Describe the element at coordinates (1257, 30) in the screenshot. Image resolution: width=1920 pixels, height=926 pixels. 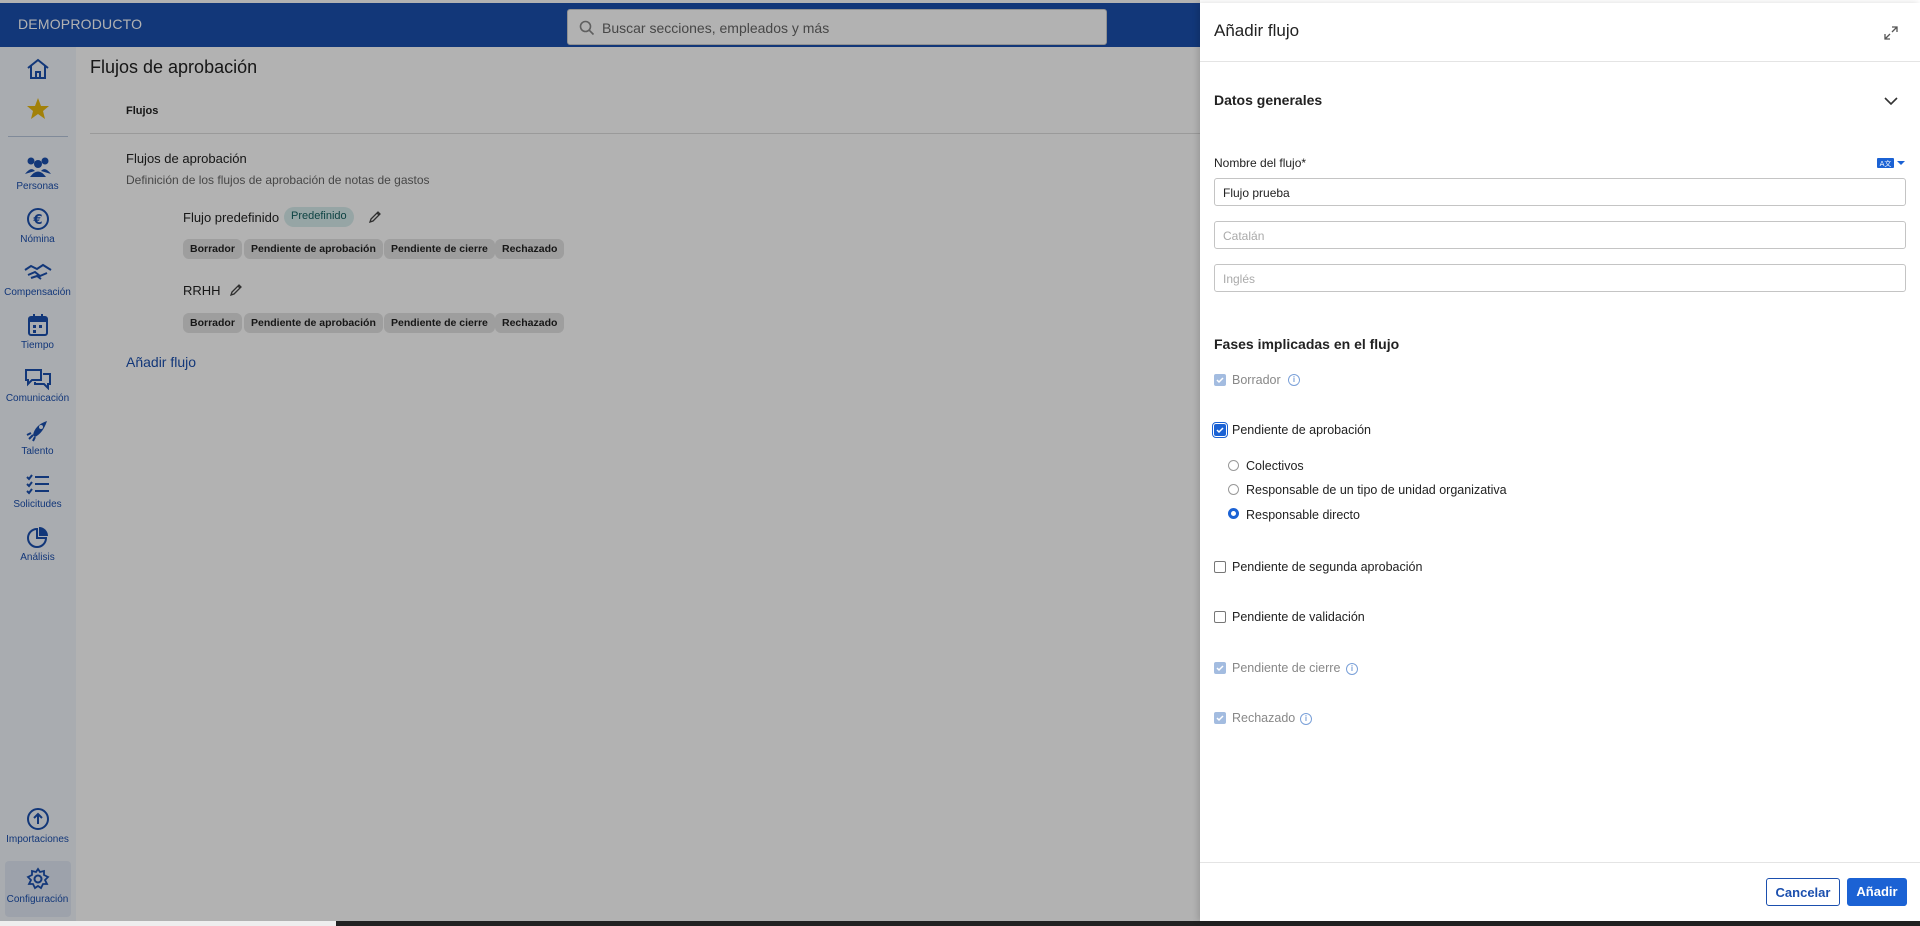
I see `drawer-title: Añadir flujo` at that location.